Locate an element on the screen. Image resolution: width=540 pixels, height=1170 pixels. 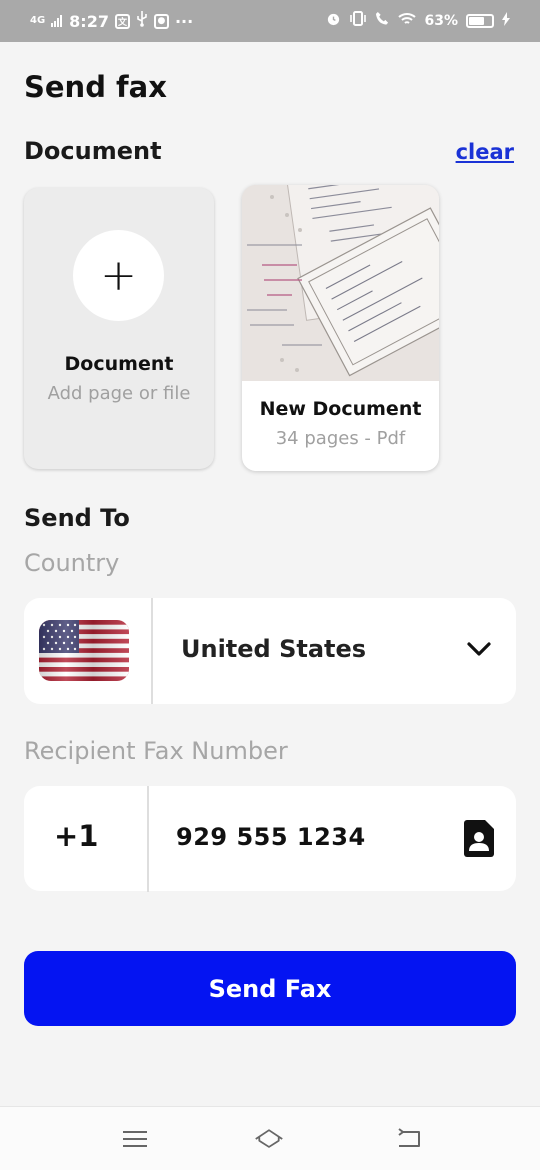
usb-icon is located at coordinates (142, 21).